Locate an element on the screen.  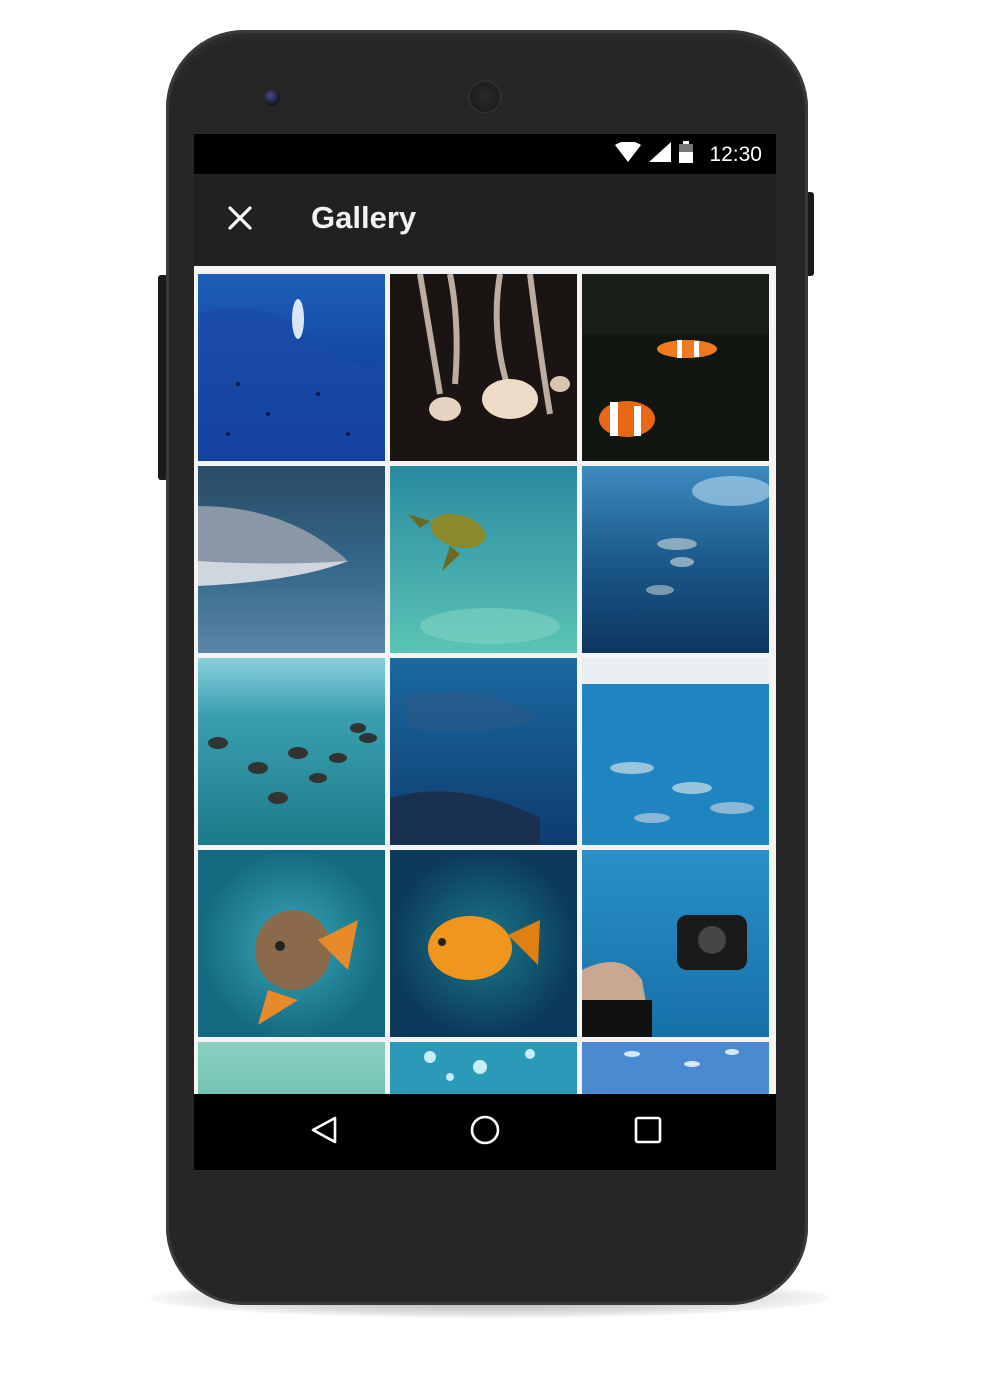
photo-grouper is located at coordinates (291, 943).